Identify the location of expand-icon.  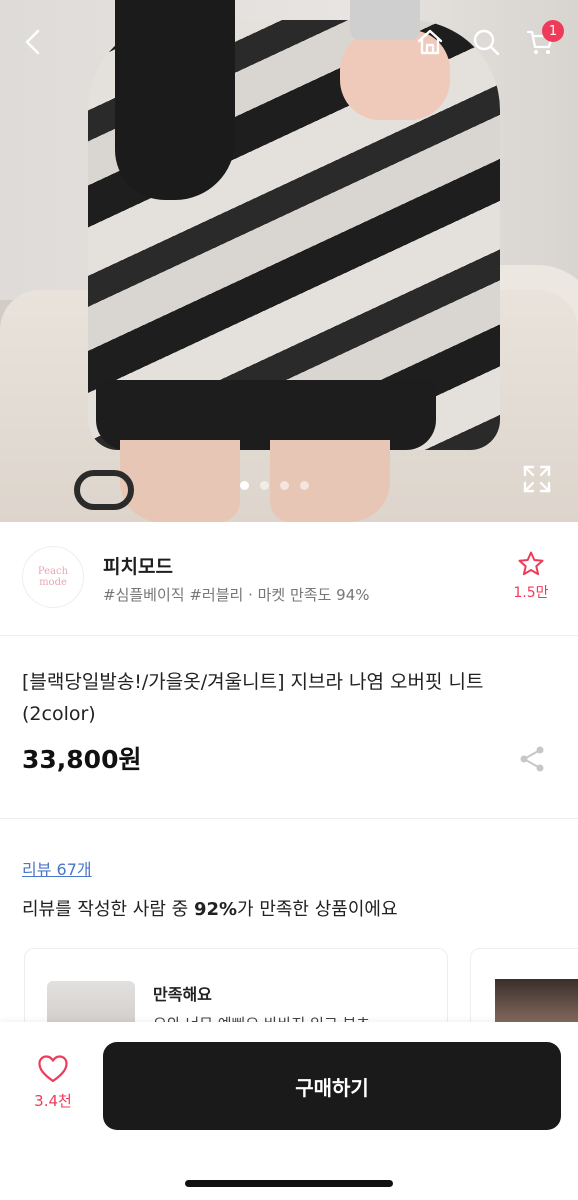
(537, 479).